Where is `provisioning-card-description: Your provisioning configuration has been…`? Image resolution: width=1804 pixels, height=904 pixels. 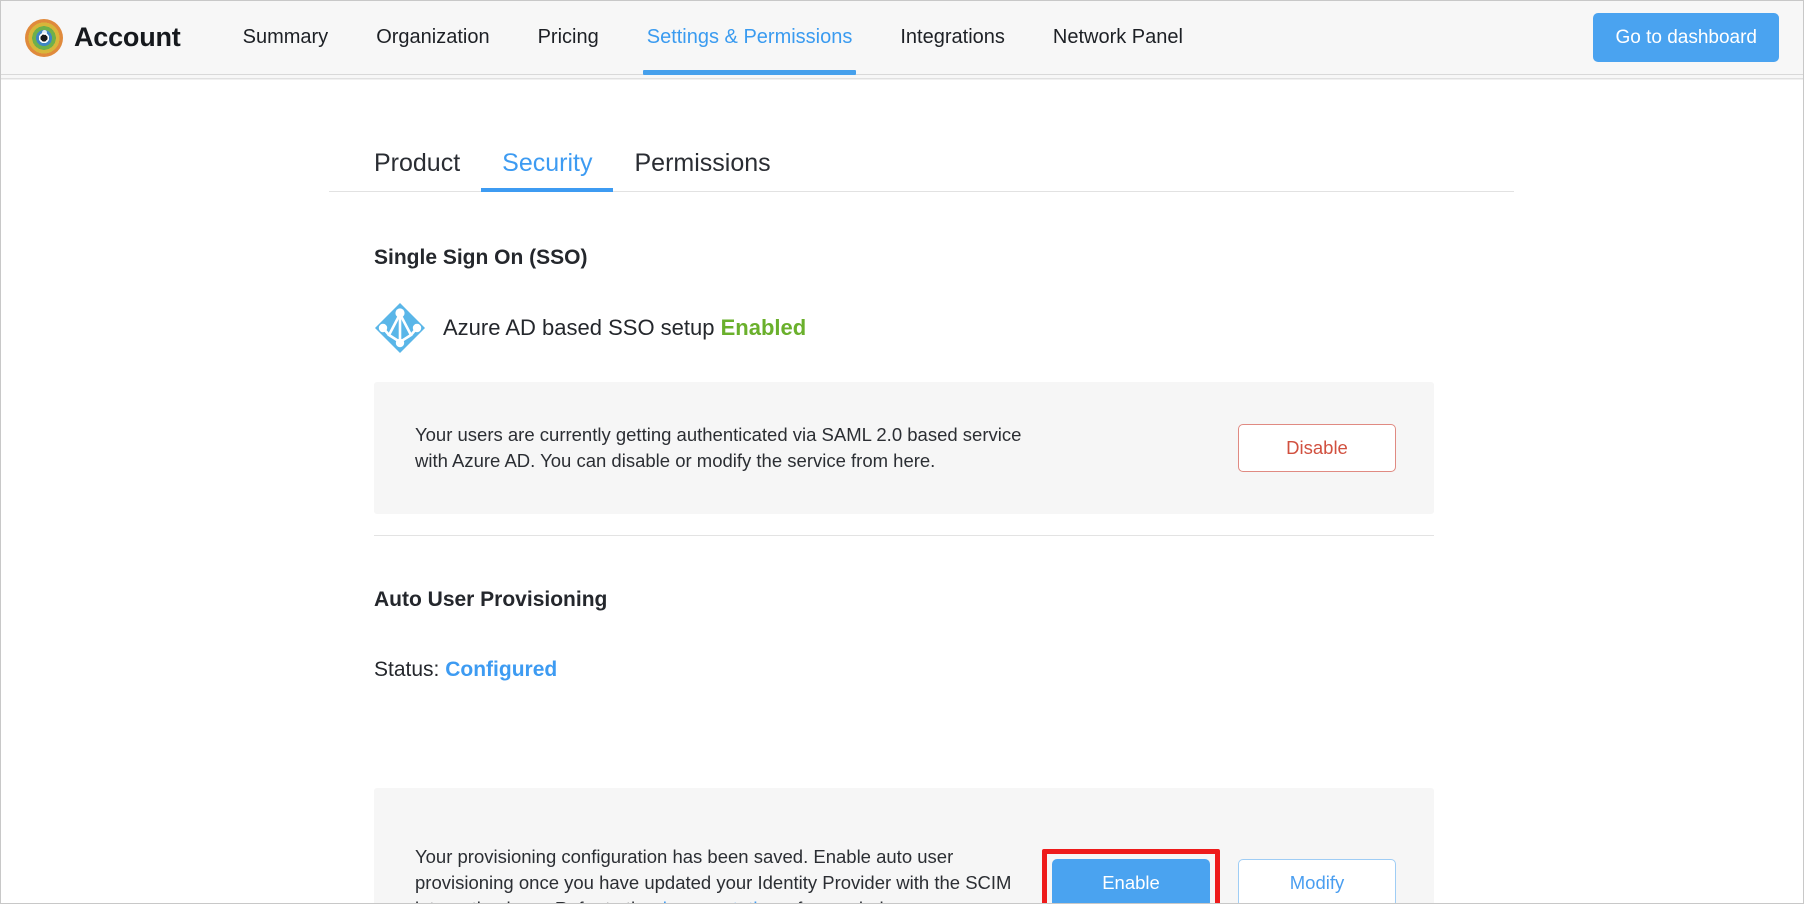
provisioning-card-description: Your provisioning configuration has been… is located at coordinates (713, 873).